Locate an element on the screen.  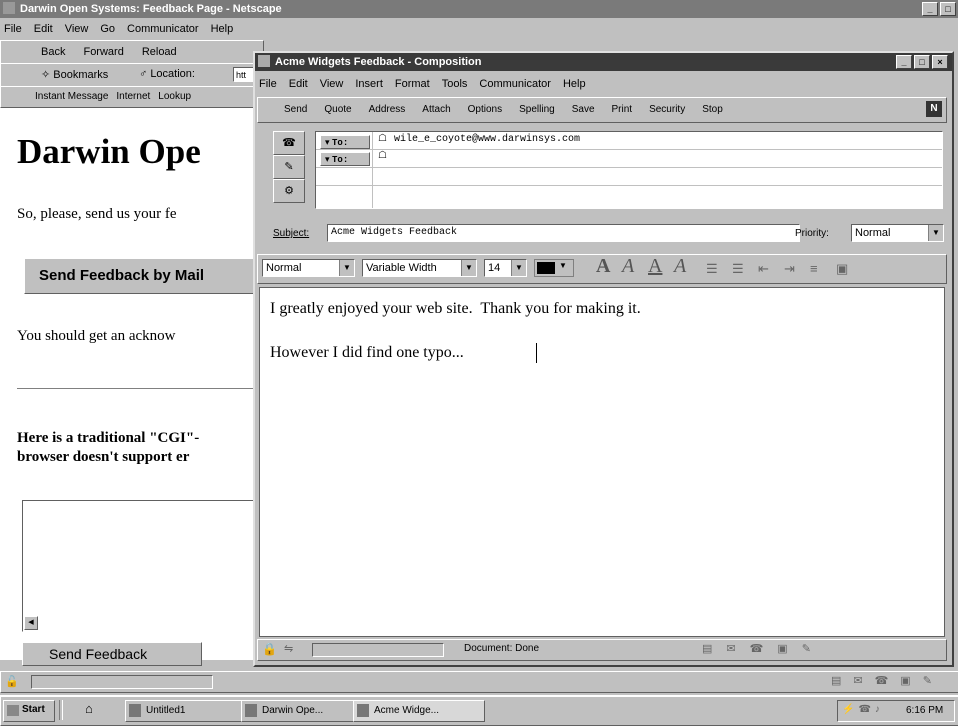
horizontal-rule is located at coordinates (139, 389).